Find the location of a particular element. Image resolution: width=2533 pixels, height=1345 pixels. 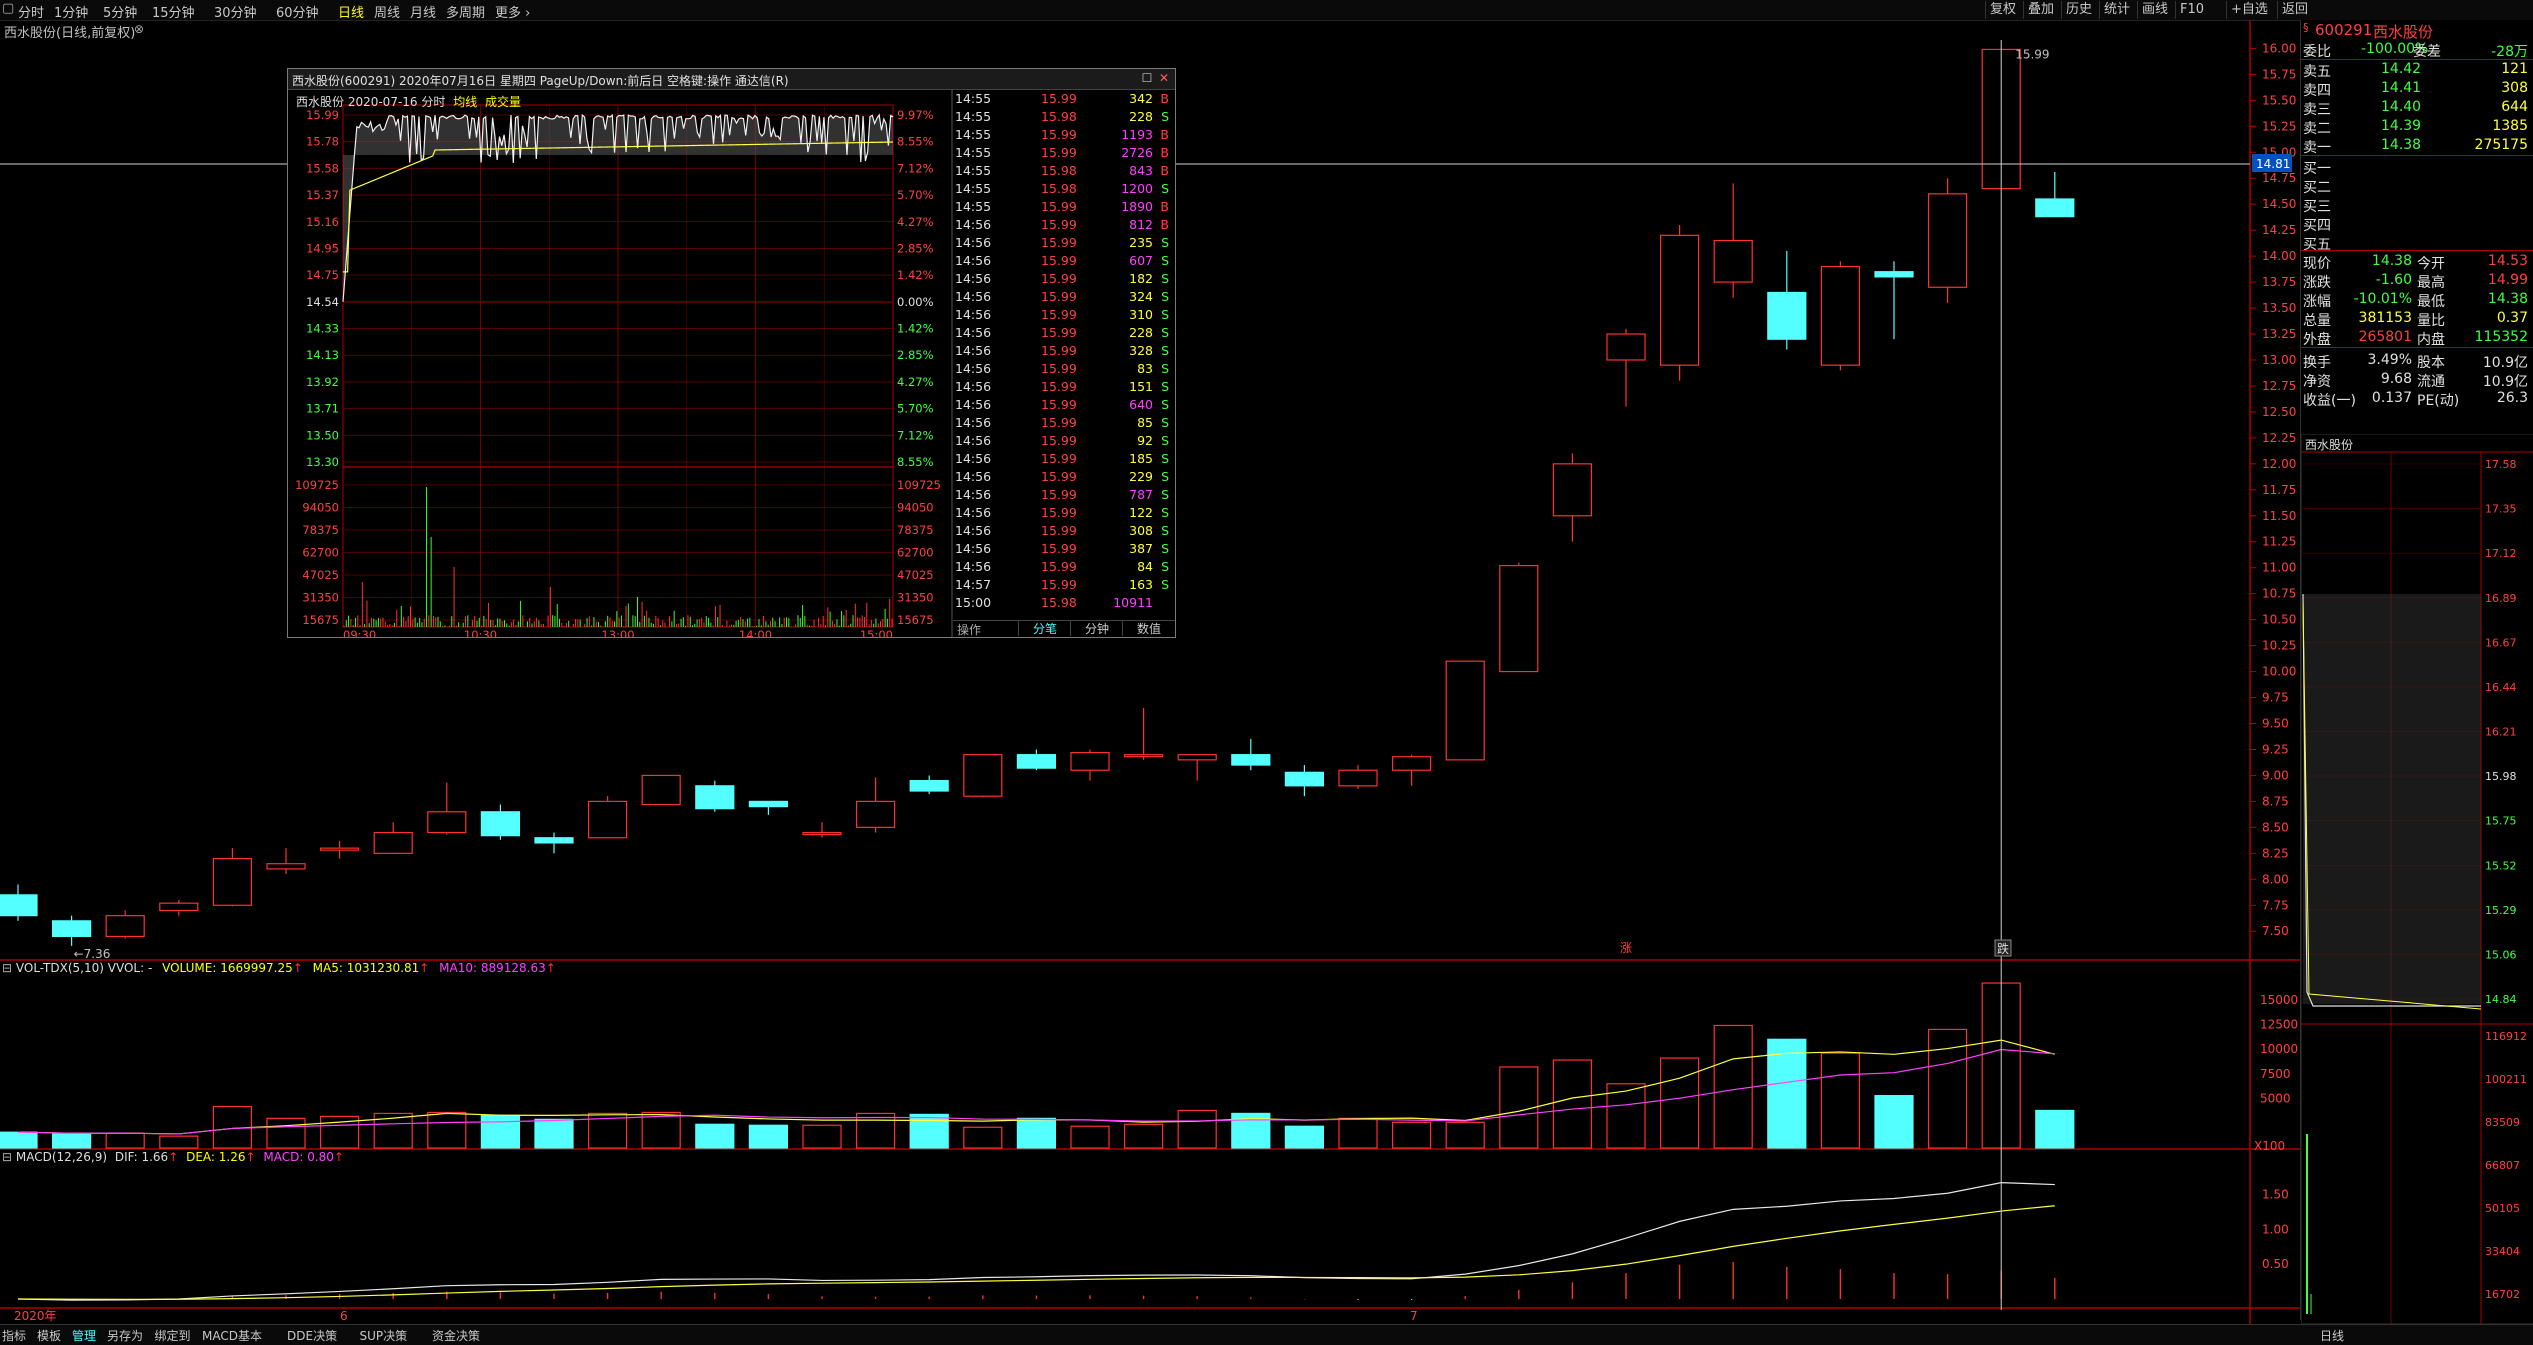

macd-pane is located at coordinates (1036, 1241).